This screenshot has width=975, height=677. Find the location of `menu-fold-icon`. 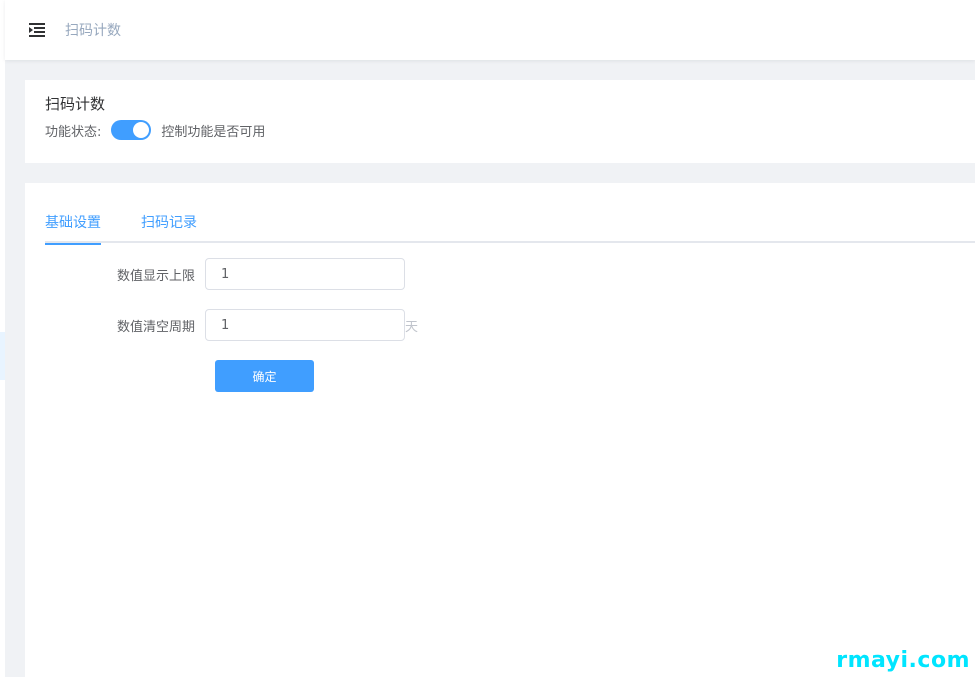

menu-fold-icon is located at coordinates (37, 30).